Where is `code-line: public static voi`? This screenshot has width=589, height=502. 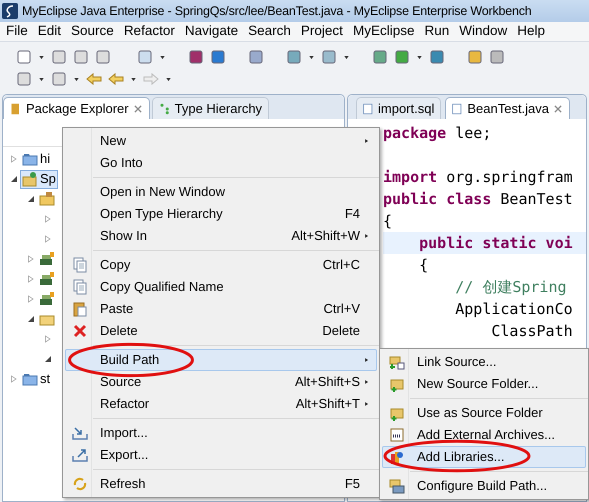 code-line: public static voi is located at coordinates (495, 243).